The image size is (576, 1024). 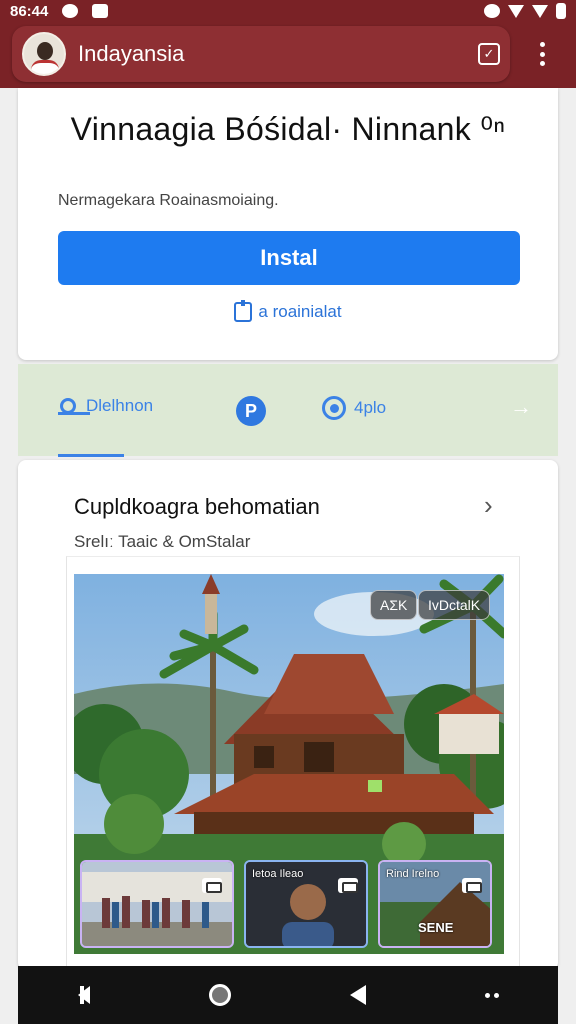 I want to click on thumbnail-person: Ietoa Ileao, so click(x=306, y=904).